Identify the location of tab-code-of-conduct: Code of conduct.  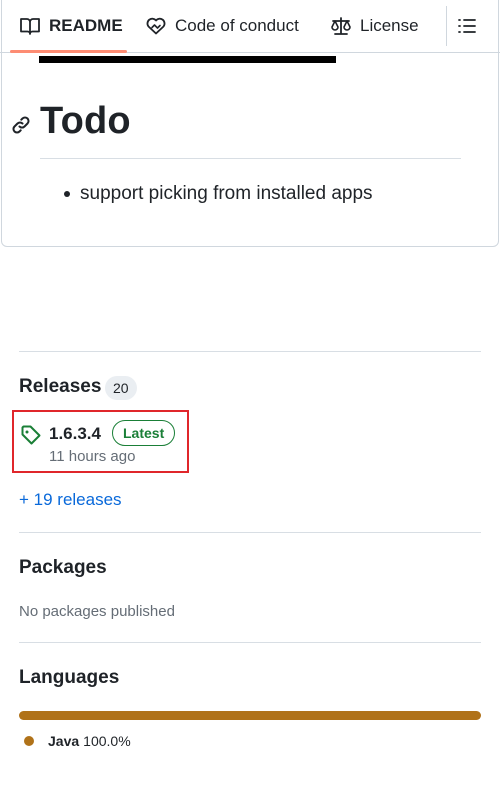
(222, 26).